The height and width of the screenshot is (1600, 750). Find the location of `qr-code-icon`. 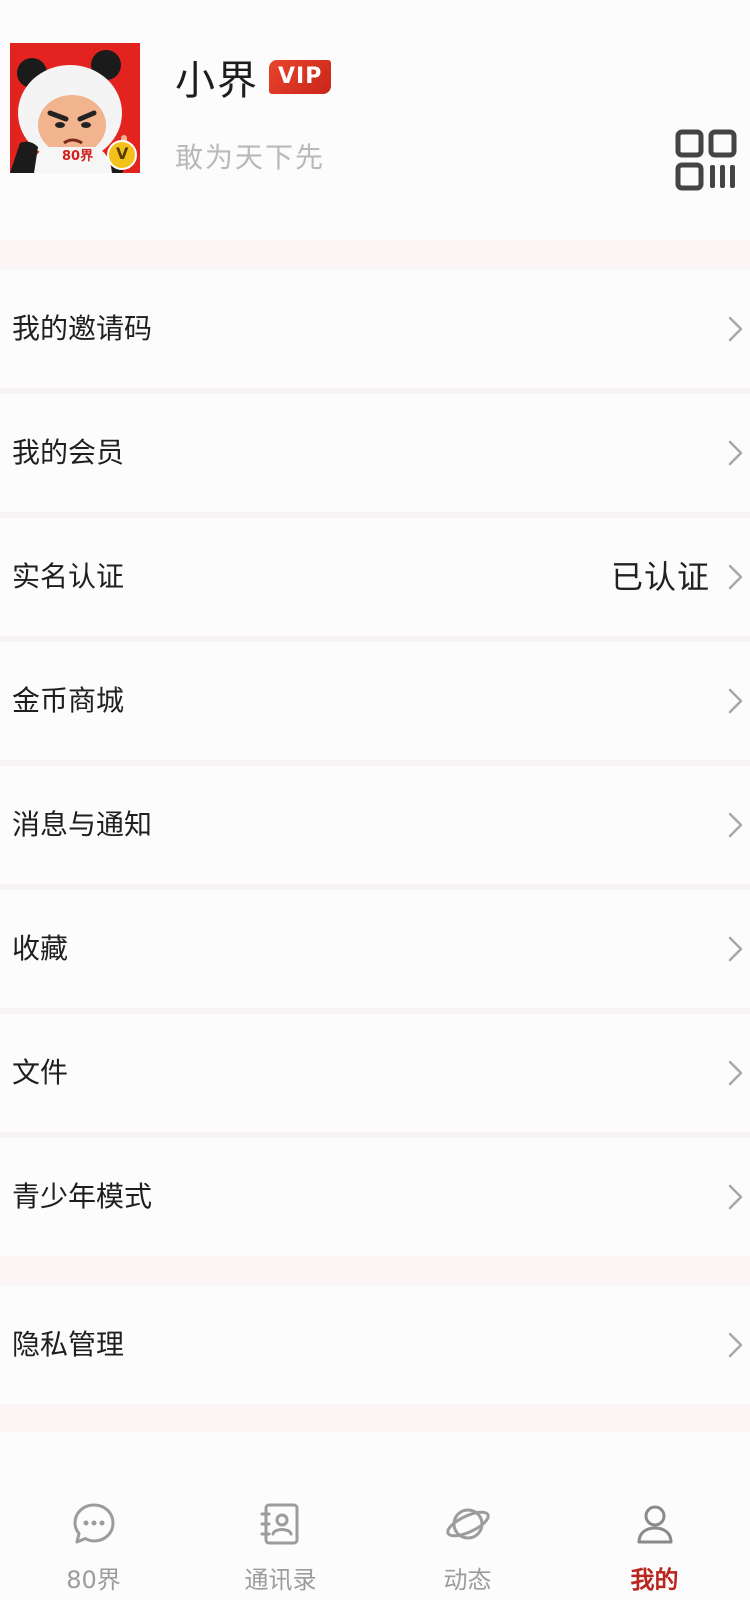

qr-code-icon is located at coordinates (706, 160).